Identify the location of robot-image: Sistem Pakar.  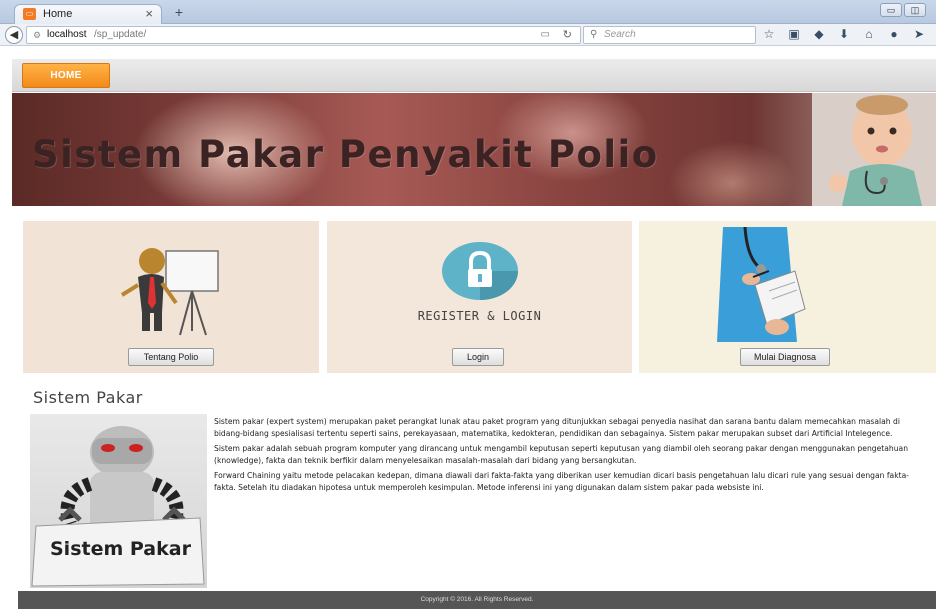
(118, 501).